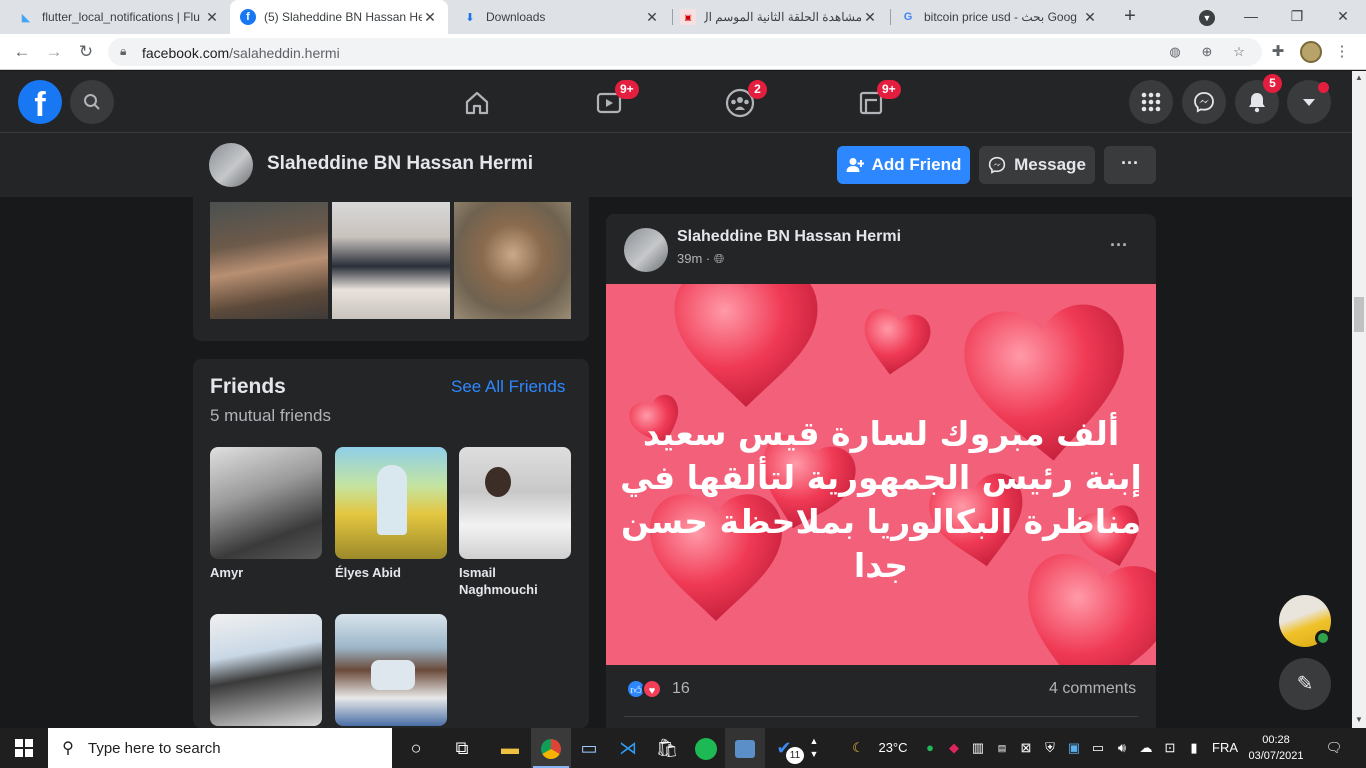  I want to click on scroll-tray-control: ▲ ▼, so click(814, 748).